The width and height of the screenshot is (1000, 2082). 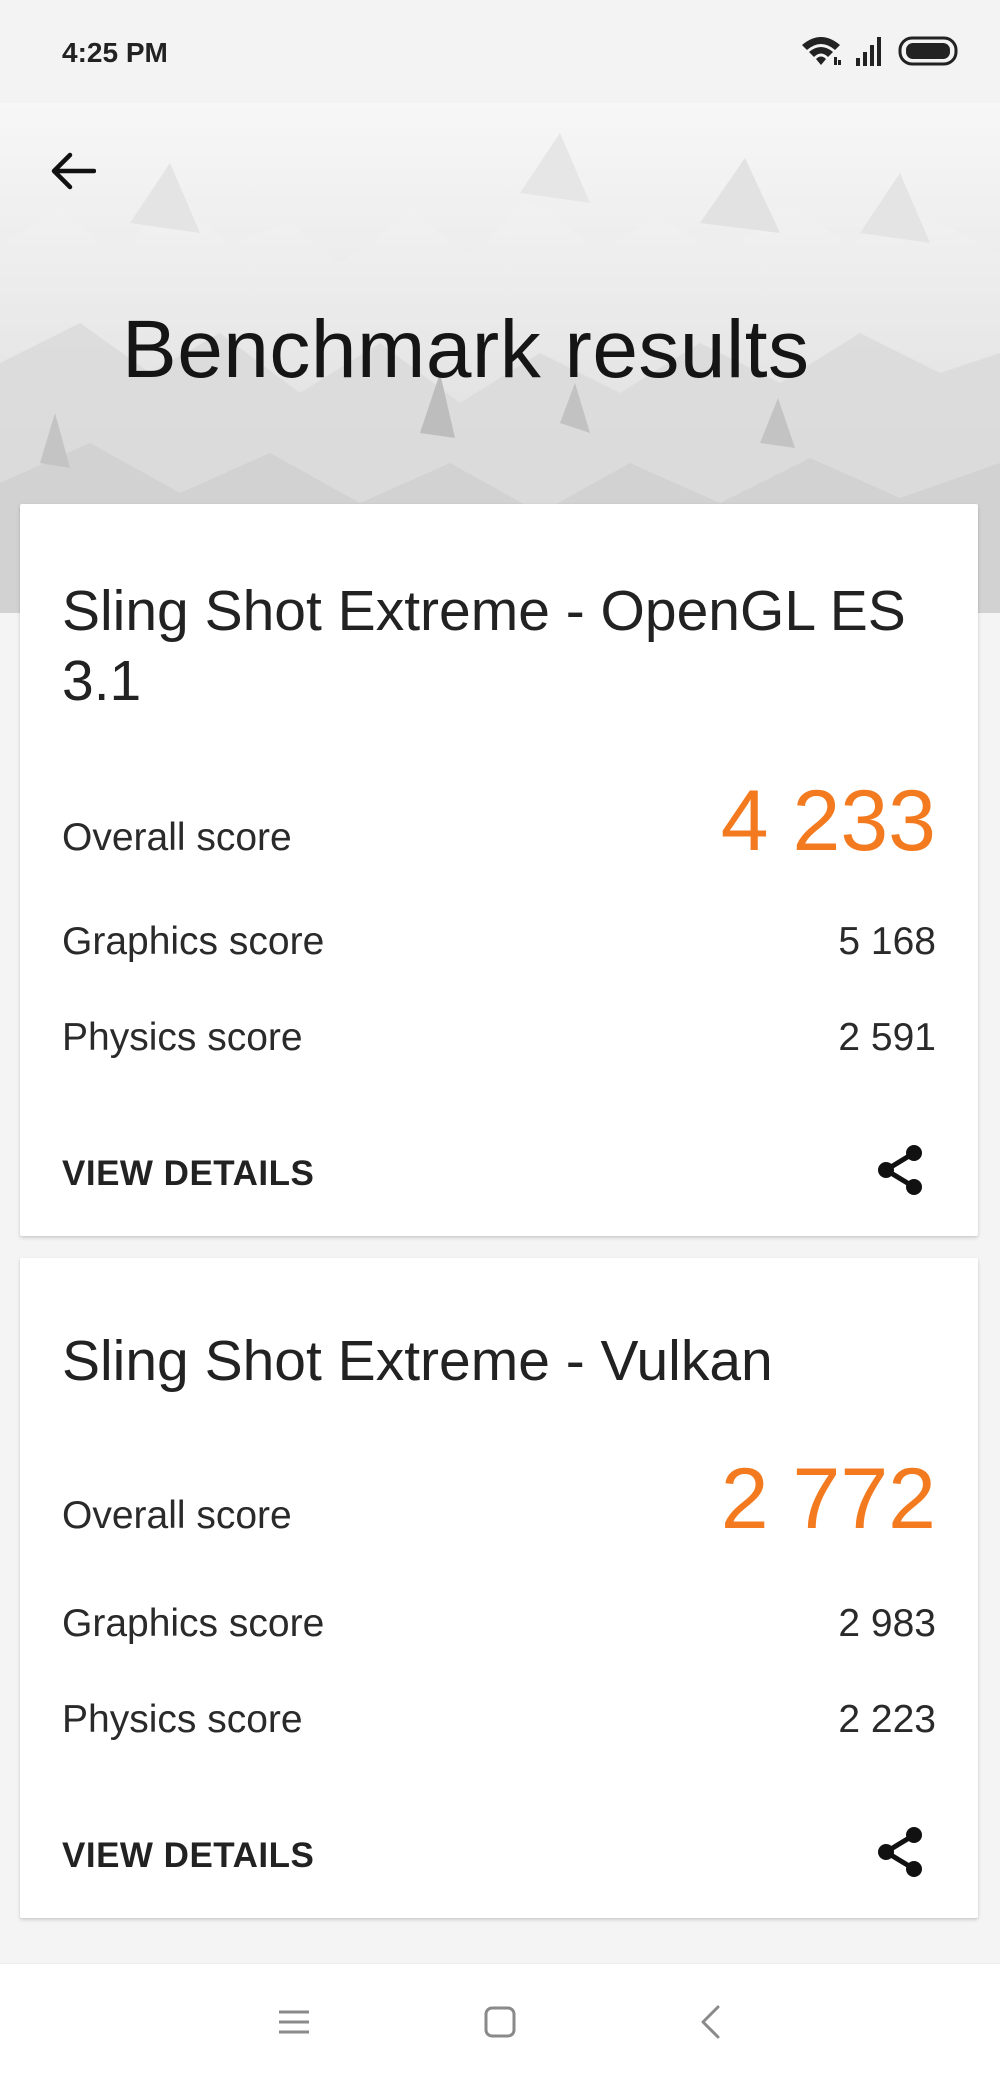 I want to click on physics-score-value: 2 223, so click(x=887, y=1719).